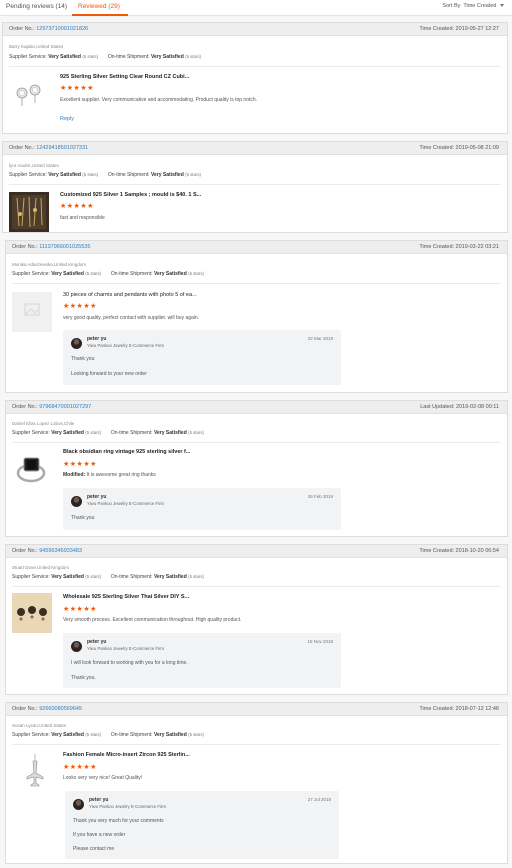 This screenshot has height=868, width=512. I want to click on order-number: Order No.: 12973710001021826, so click(49, 29).